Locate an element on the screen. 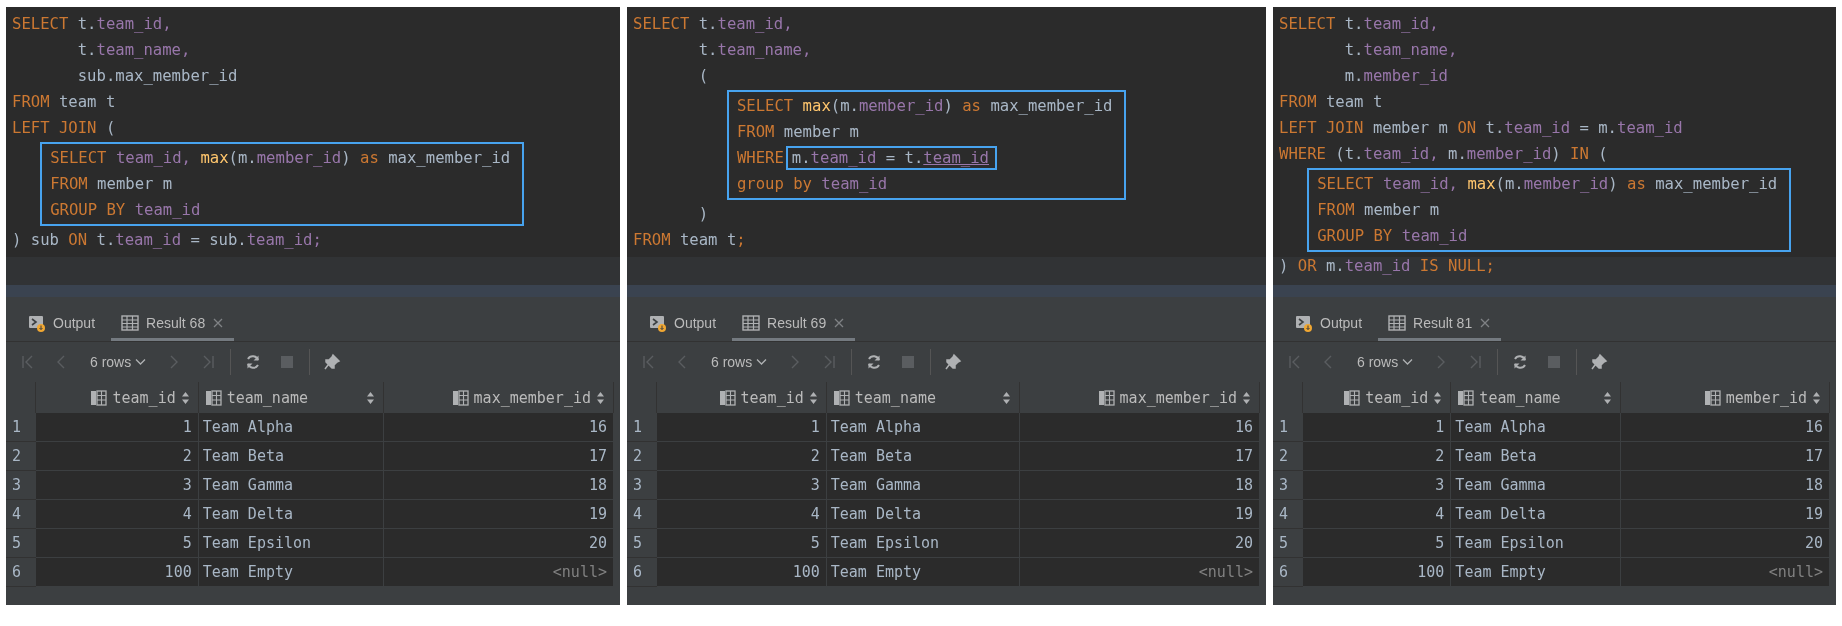 The width and height of the screenshot is (1842, 626). code-line: FROM team t is located at coordinates (1331, 102).